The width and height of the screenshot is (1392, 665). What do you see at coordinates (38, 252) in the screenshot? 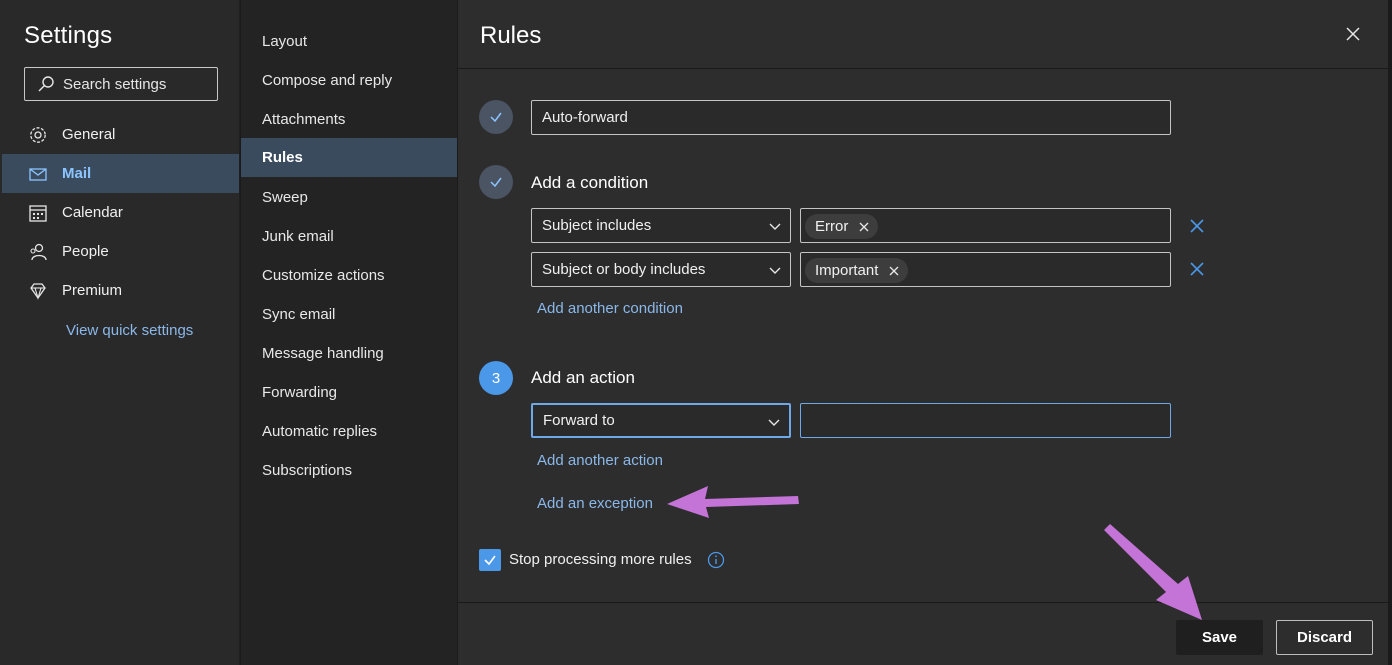
I see `people-icon` at bounding box center [38, 252].